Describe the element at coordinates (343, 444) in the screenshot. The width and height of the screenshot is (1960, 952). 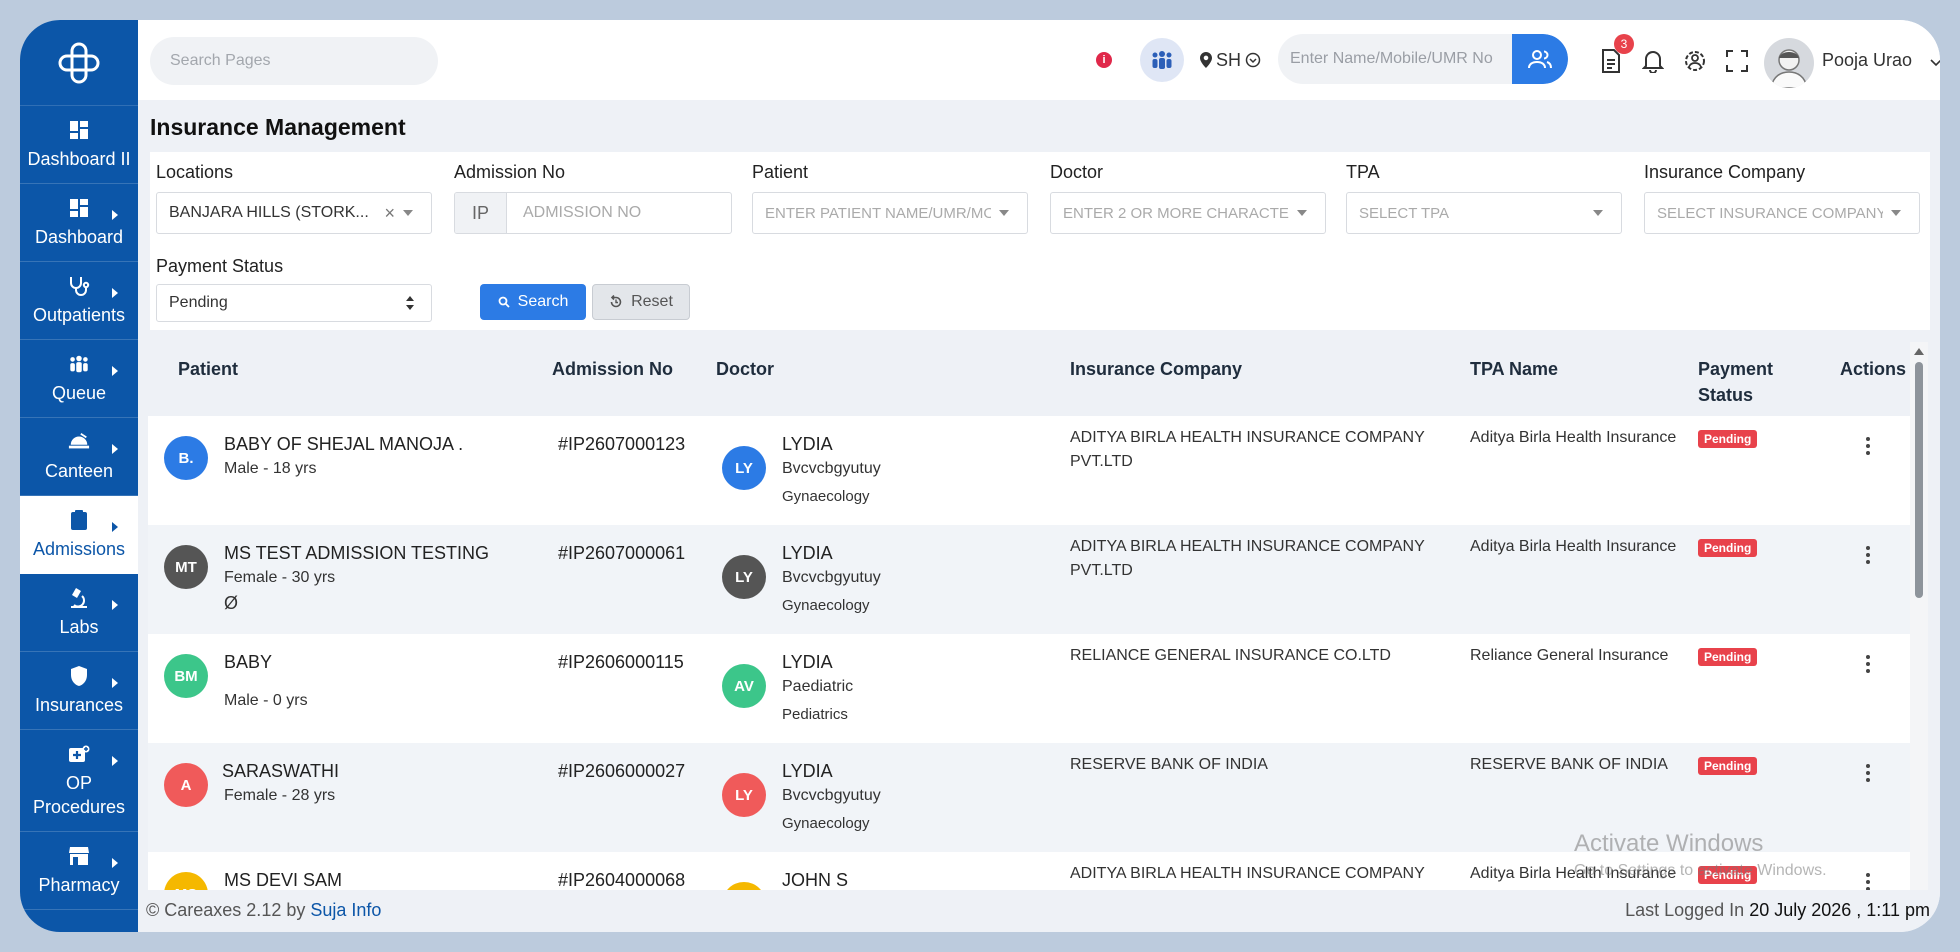
I see `patient-name: BABY OF SHEJAL MANOJA .` at that location.